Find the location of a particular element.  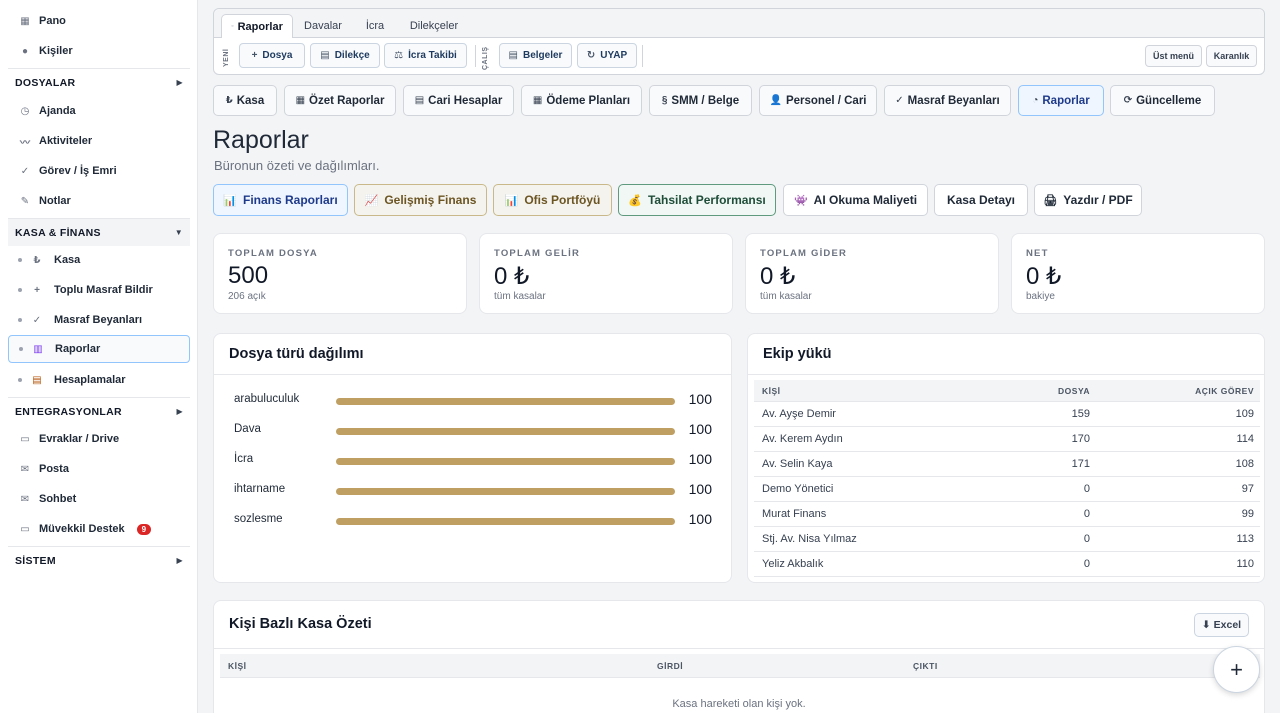

table-row: Stj. Av. Nisa Yılmaz 0 113 is located at coordinates (1007, 539).